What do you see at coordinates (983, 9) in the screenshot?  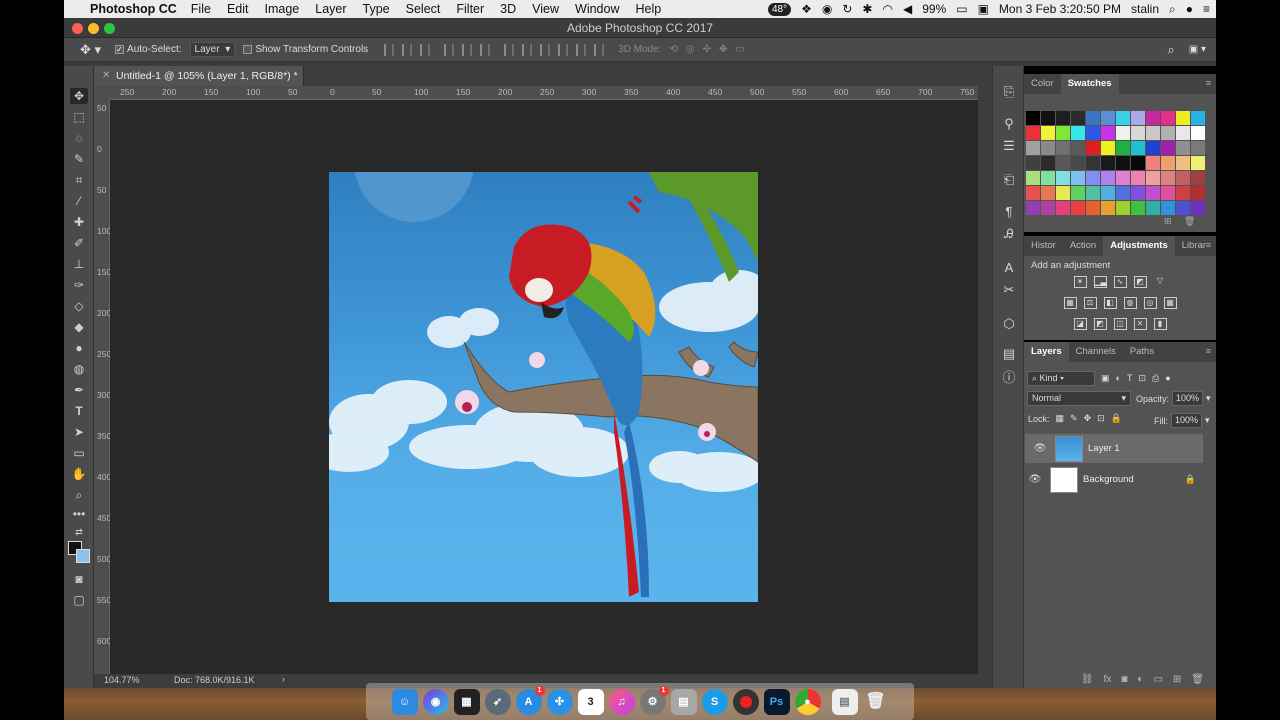 I see `display-icon: ▣` at bounding box center [983, 9].